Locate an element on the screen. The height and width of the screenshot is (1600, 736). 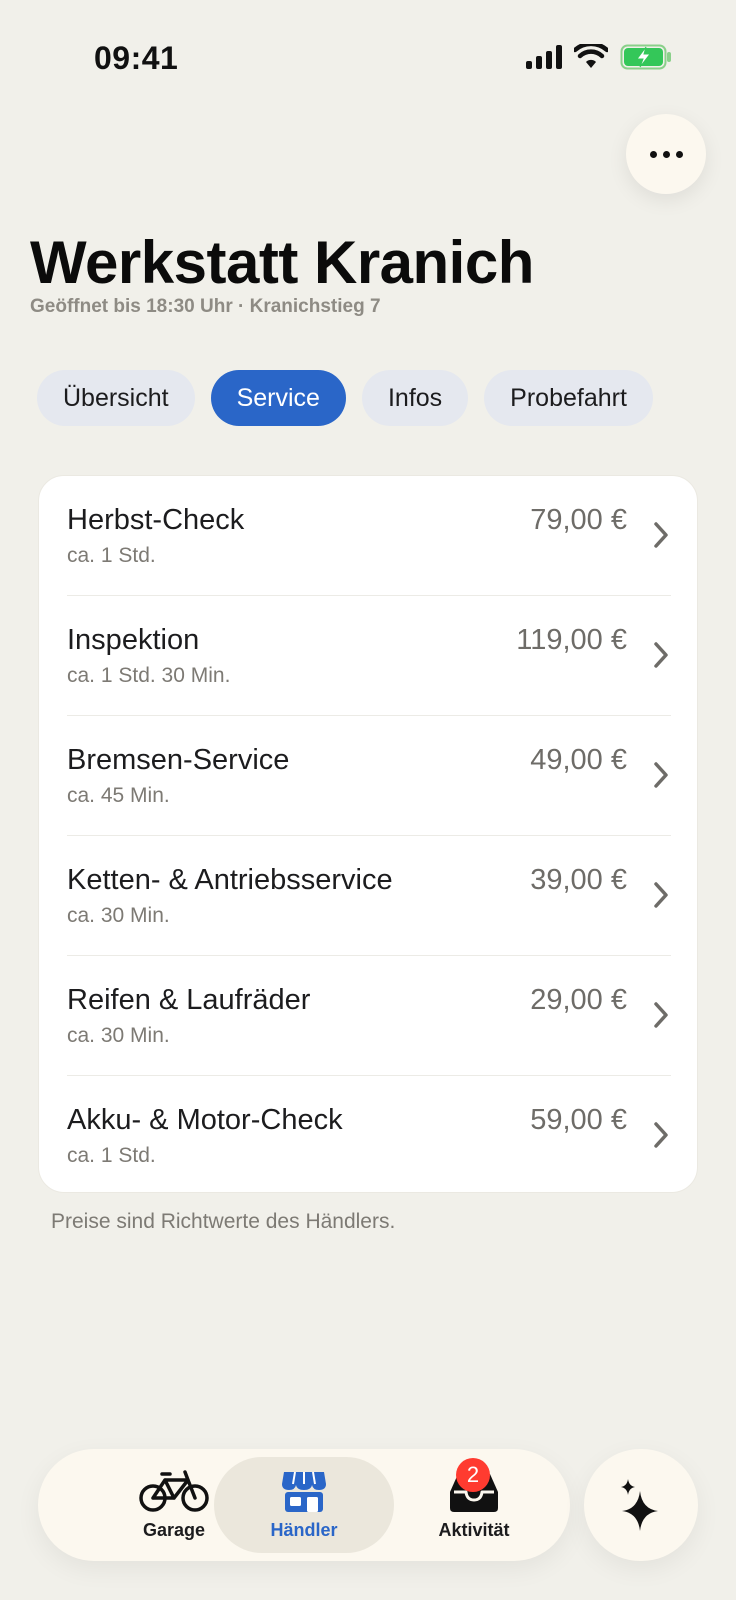
status-icons is located at coordinates (599, 57).